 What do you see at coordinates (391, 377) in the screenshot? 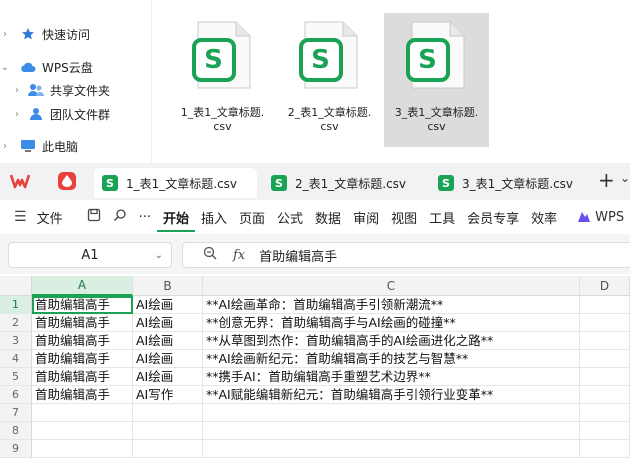
I see `cell-c5: **携手AI：首助编辑高手重塑艺术边界**` at bounding box center [391, 377].